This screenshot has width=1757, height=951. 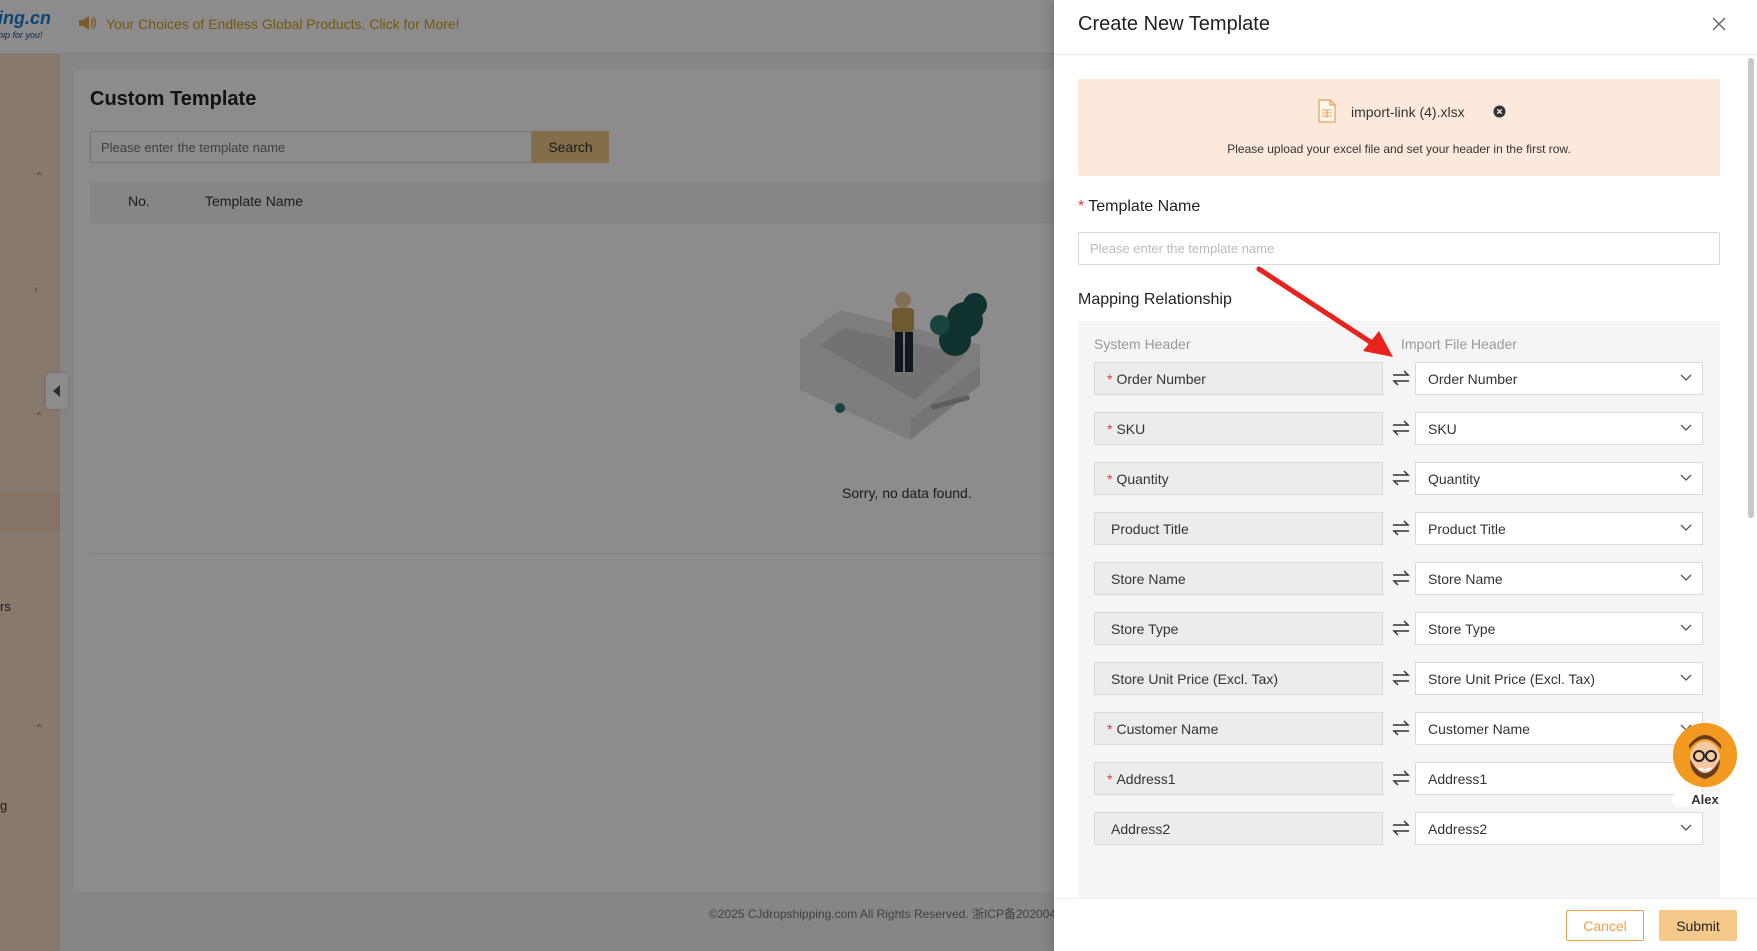 What do you see at coordinates (1405, 924) in the screenshot?
I see `drawer-footer: Cancel Submit` at bounding box center [1405, 924].